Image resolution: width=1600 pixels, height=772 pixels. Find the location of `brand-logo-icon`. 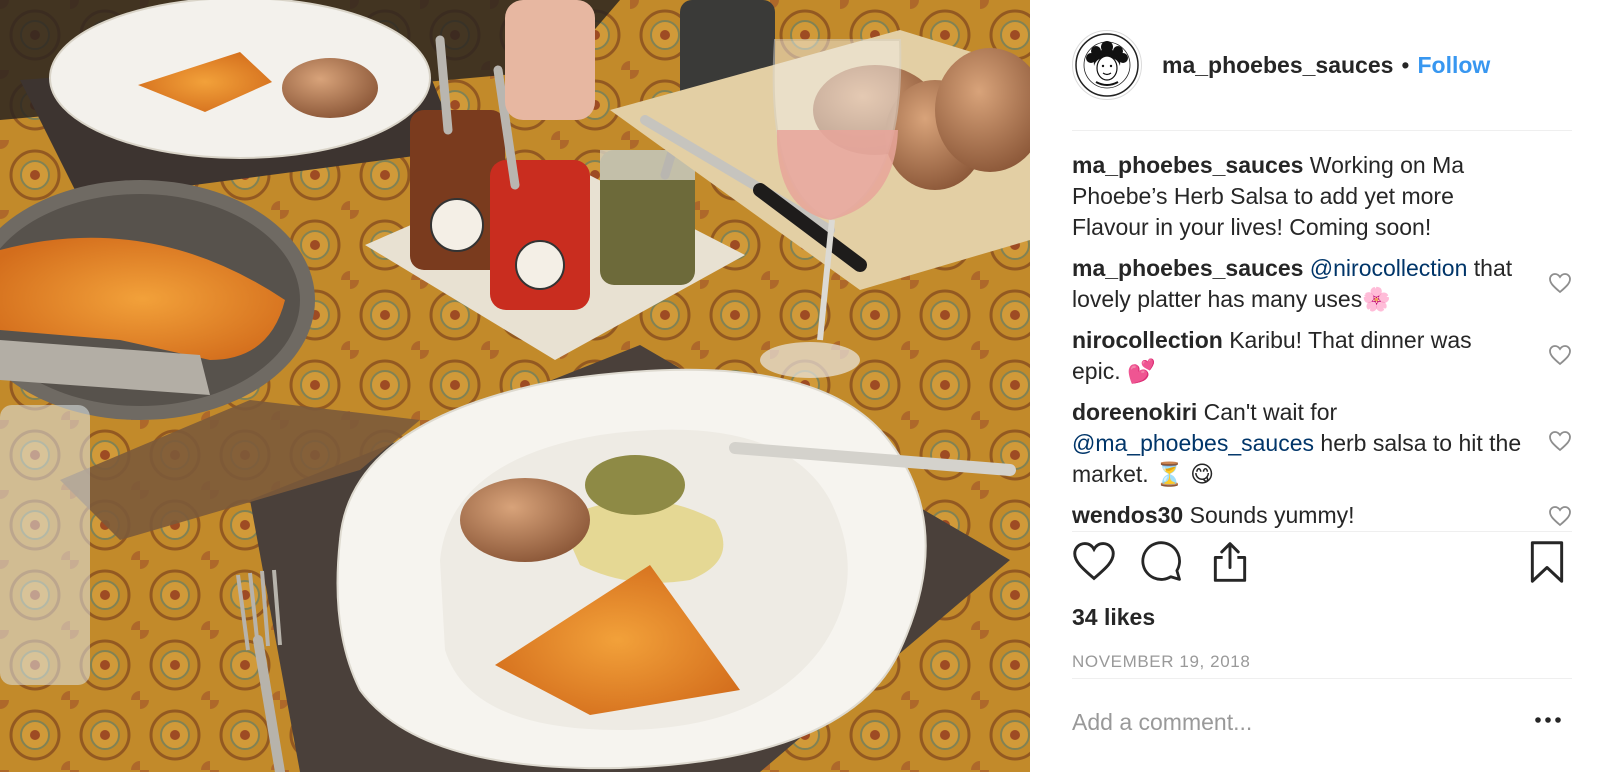

brand-logo-icon is located at coordinates (1107, 65).